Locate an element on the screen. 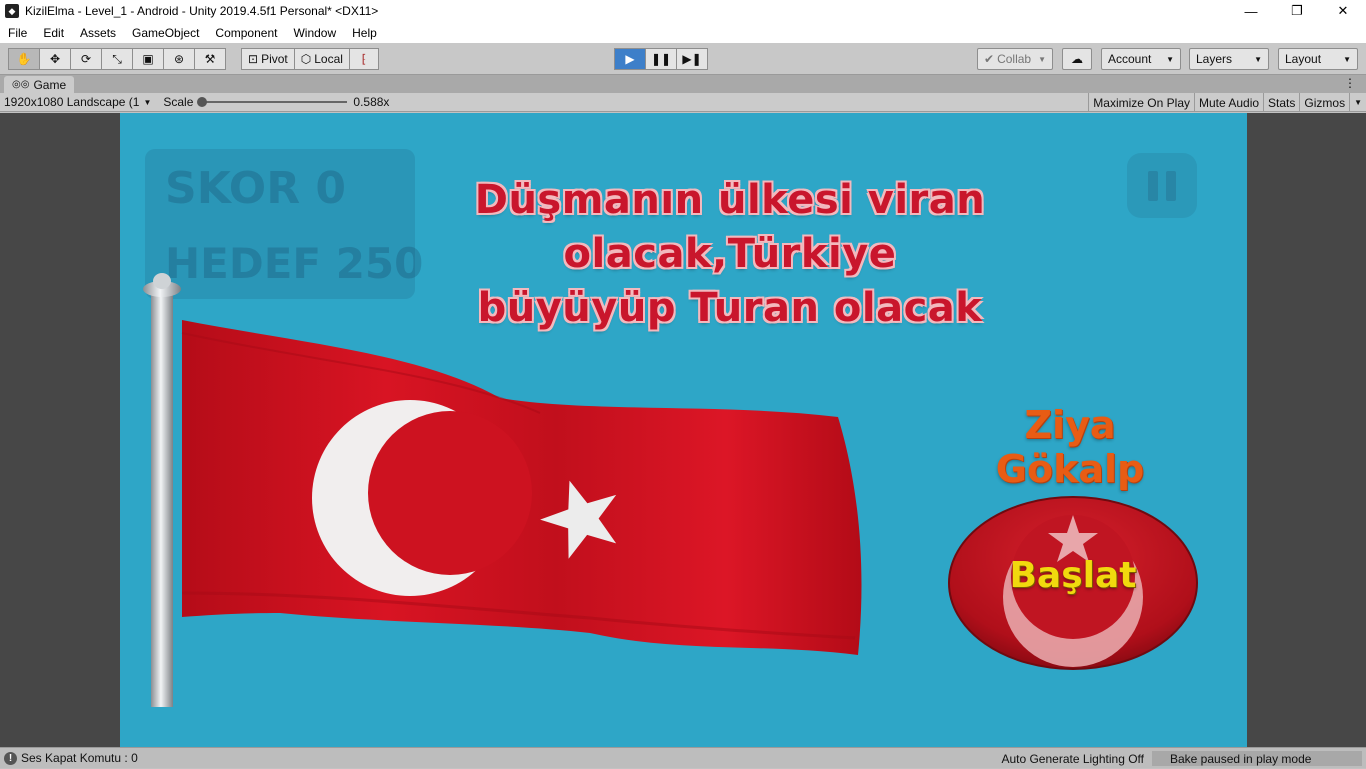 The height and width of the screenshot is (769, 1366). step-button: ▶❚ is located at coordinates (692, 59).